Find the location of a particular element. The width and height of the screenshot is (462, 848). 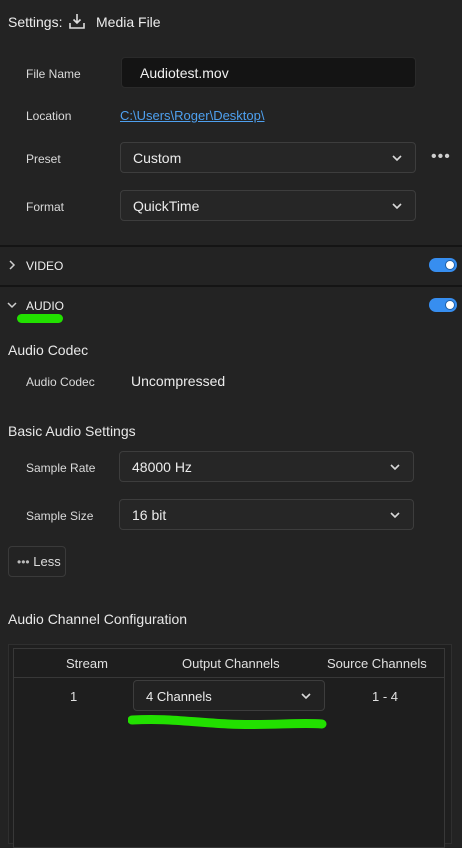

format-label: Format is located at coordinates (45, 207).